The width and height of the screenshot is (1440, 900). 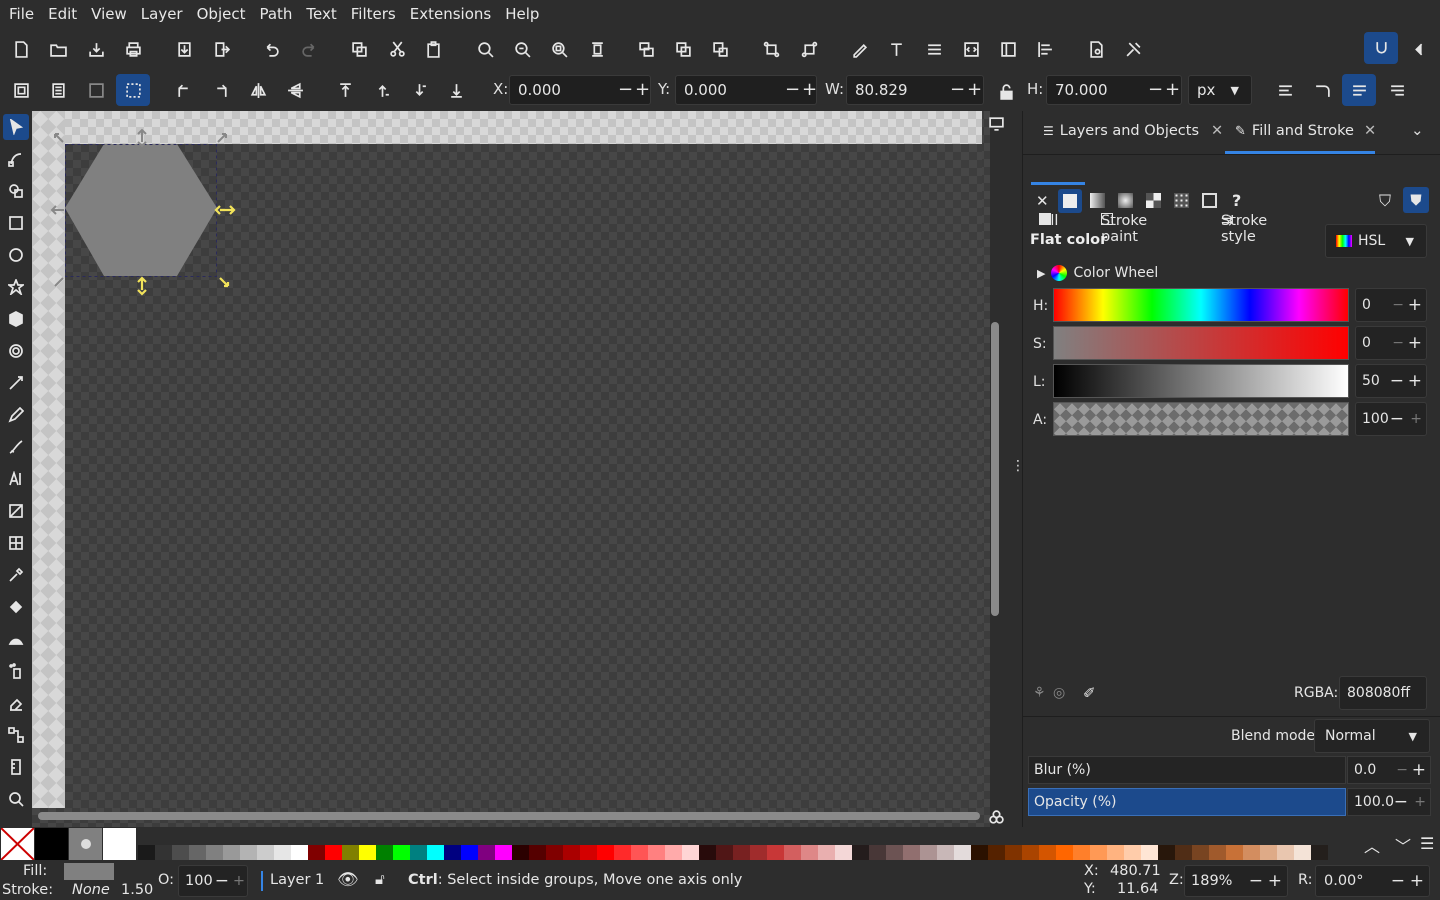 I want to click on color-picker-icon: ✐, so click(x=1089, y=693).